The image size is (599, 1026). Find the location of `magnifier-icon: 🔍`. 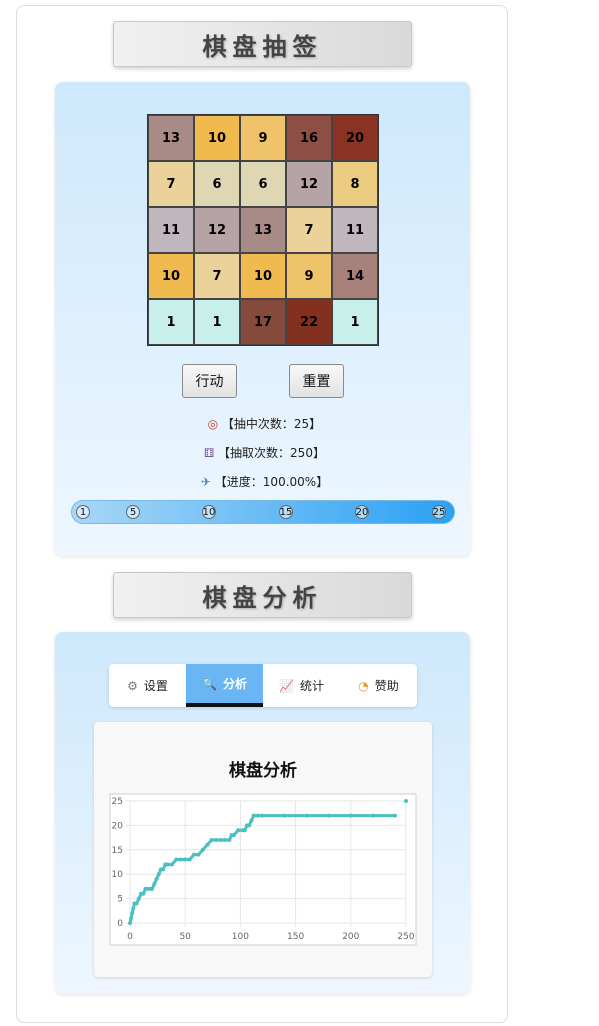

magnifier-icon: 🔍 is located at coordinates (209, 683).